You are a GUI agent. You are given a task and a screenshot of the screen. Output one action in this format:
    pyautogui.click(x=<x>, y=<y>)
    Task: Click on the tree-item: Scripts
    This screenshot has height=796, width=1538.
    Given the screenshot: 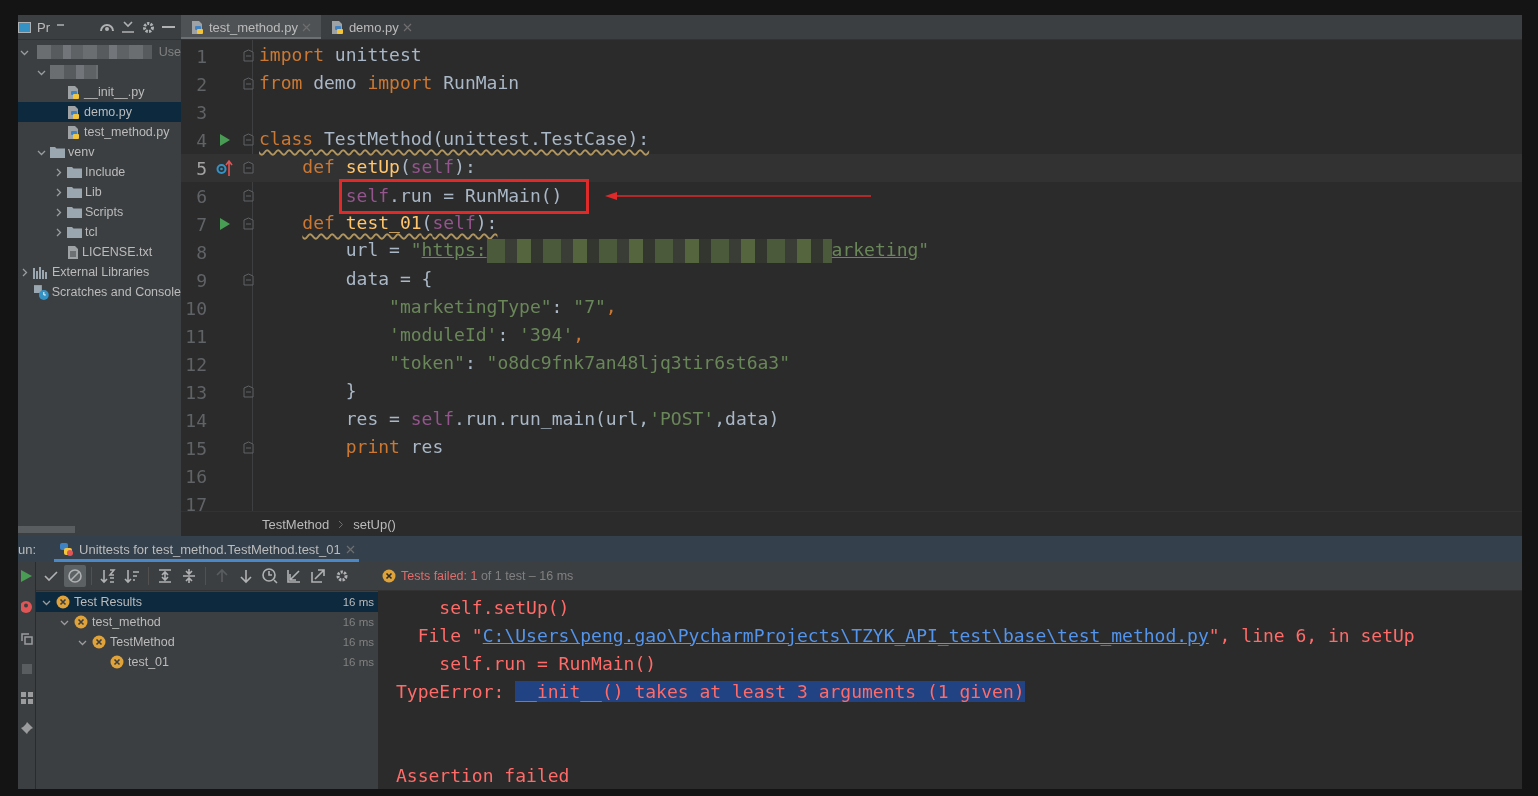 What is the action you would take?
    pyautogui.click(x=99, y=212)
    